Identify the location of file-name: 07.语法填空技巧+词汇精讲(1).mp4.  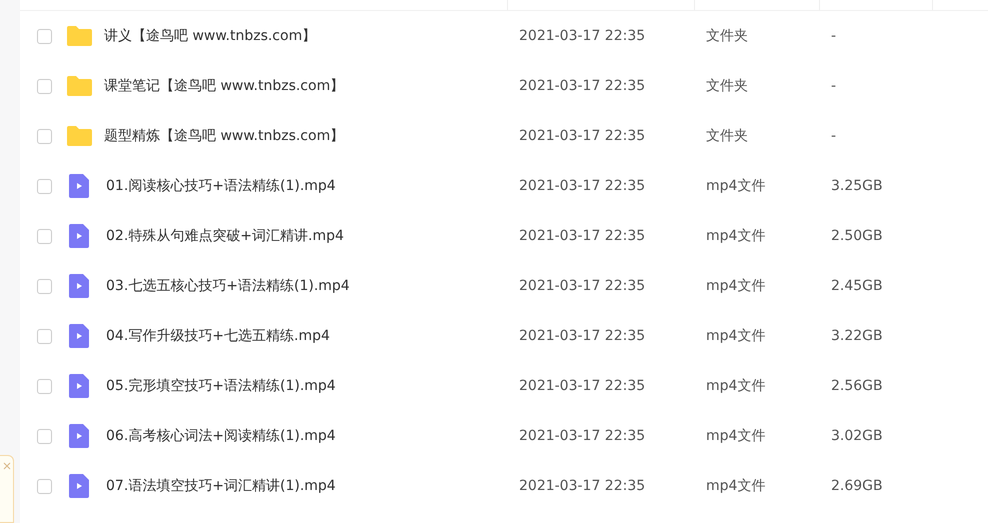
(221, 486).